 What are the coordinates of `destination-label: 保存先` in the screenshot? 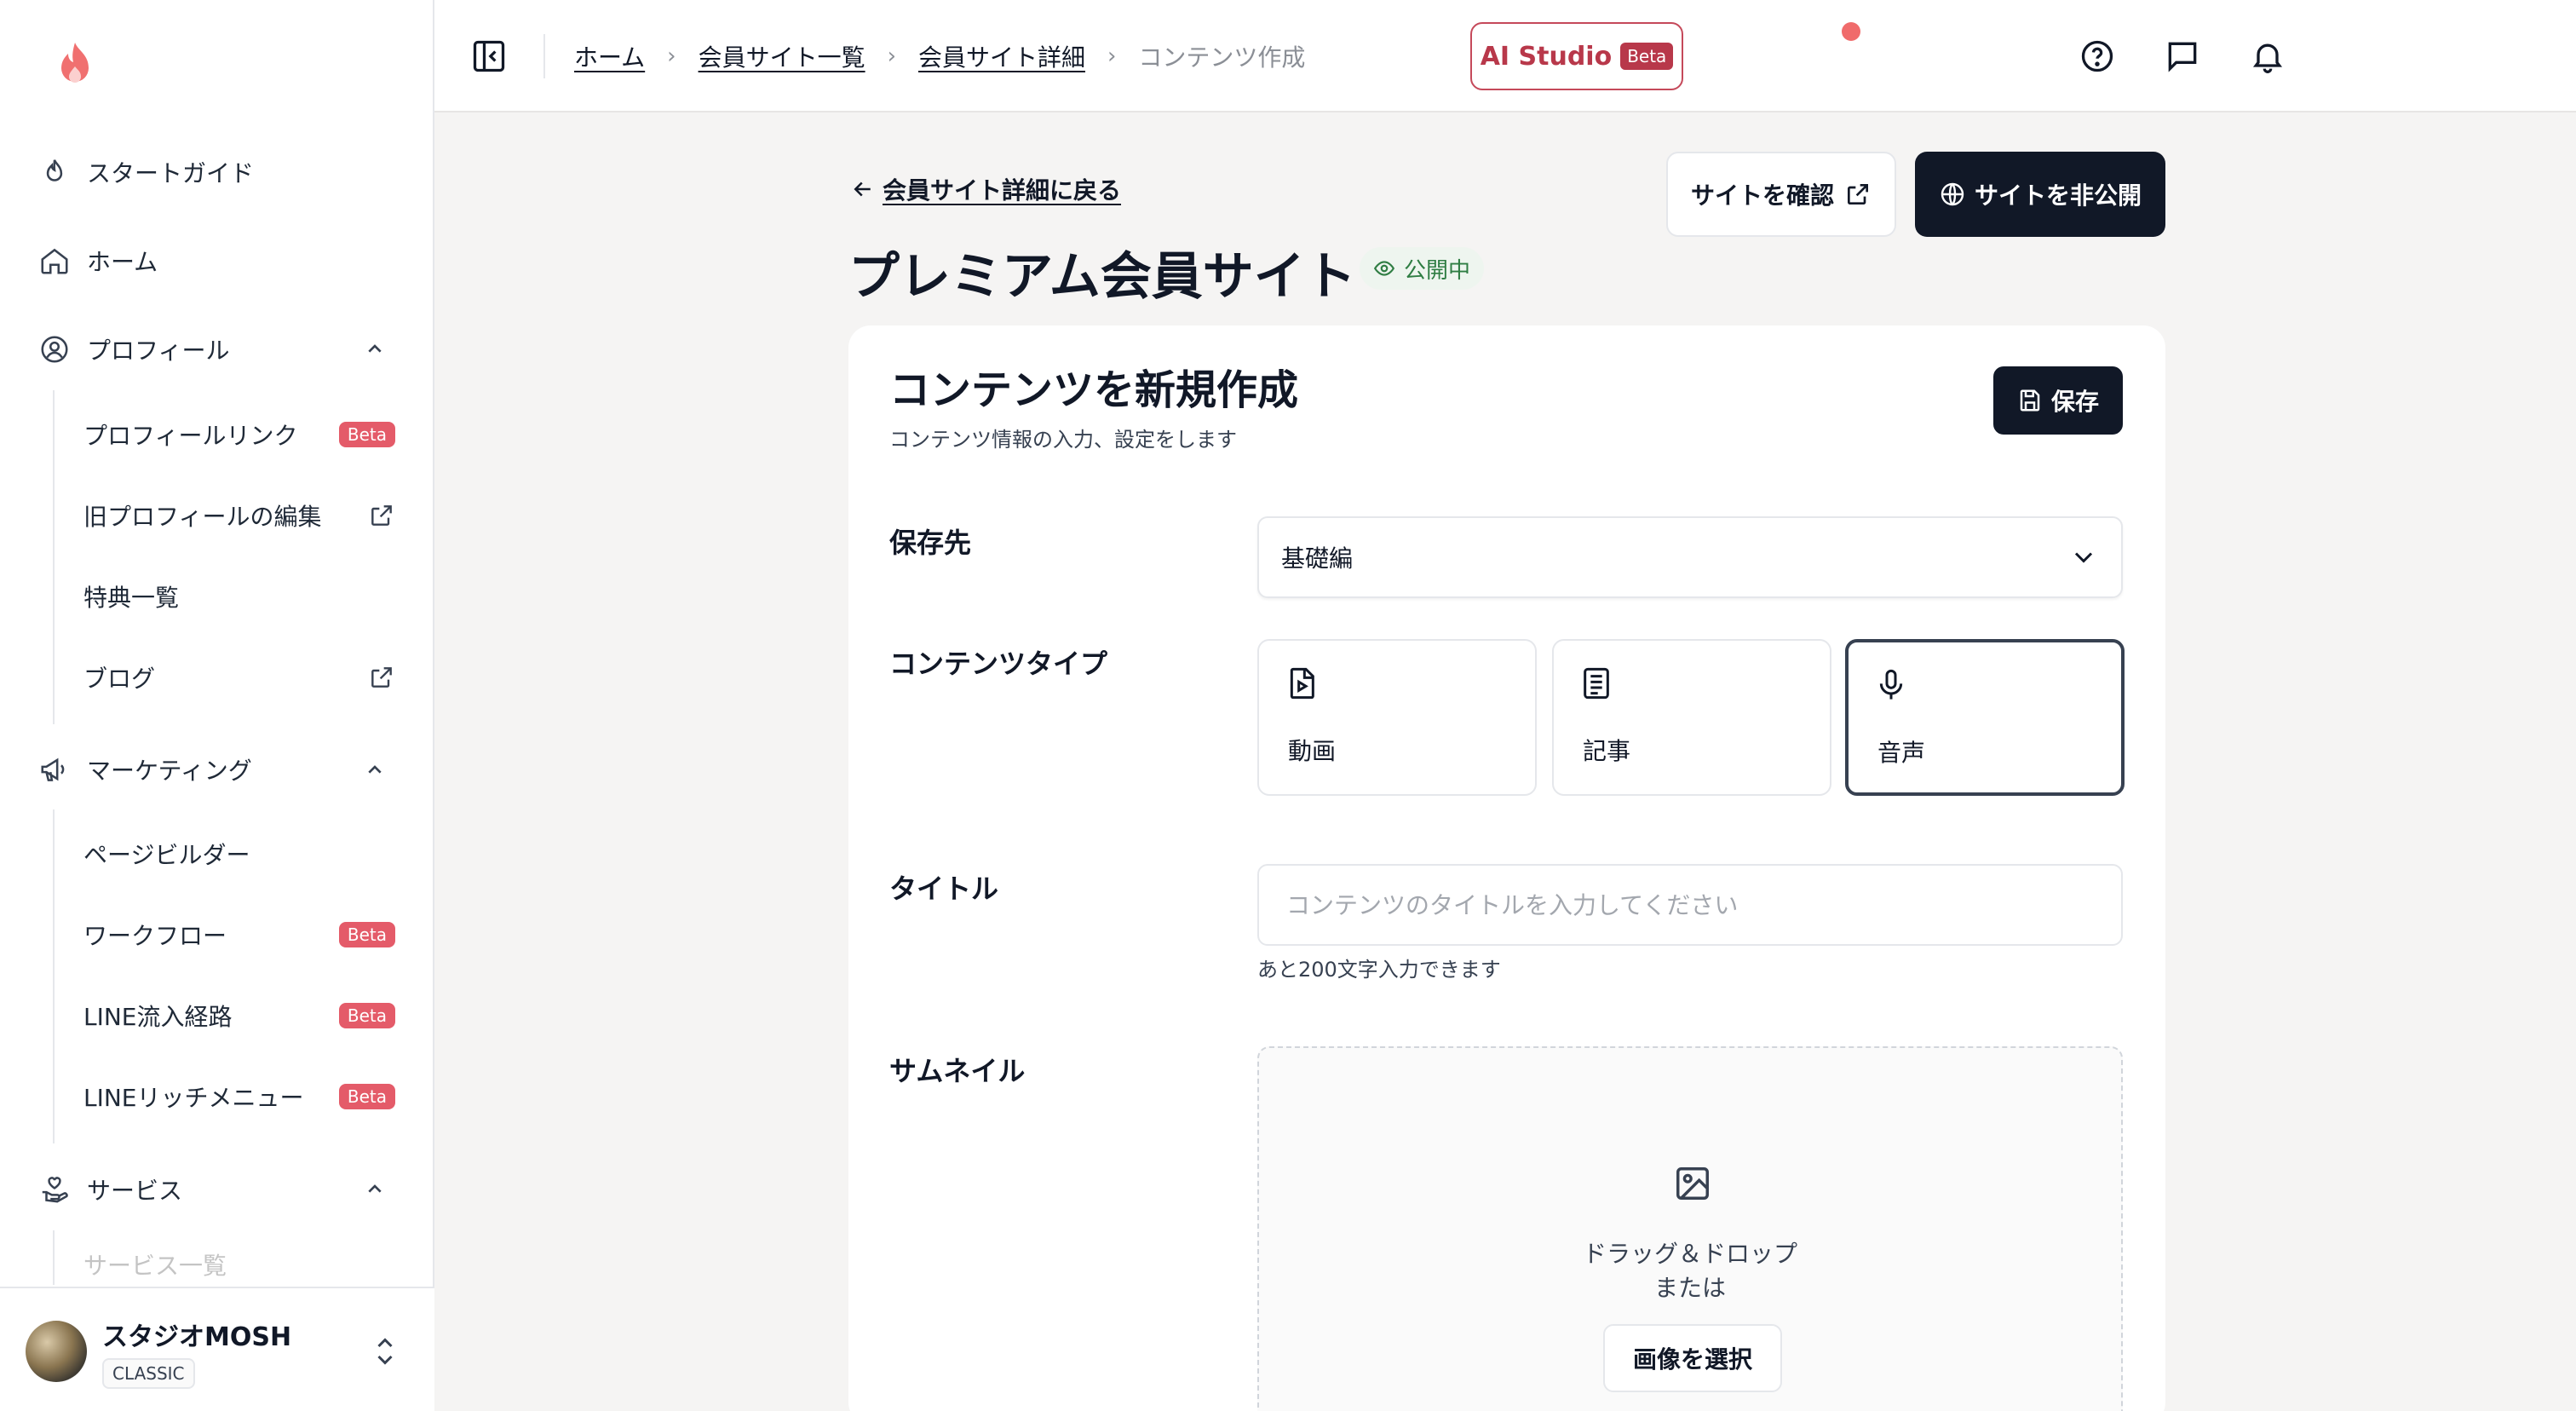 It's located at (930, 543).